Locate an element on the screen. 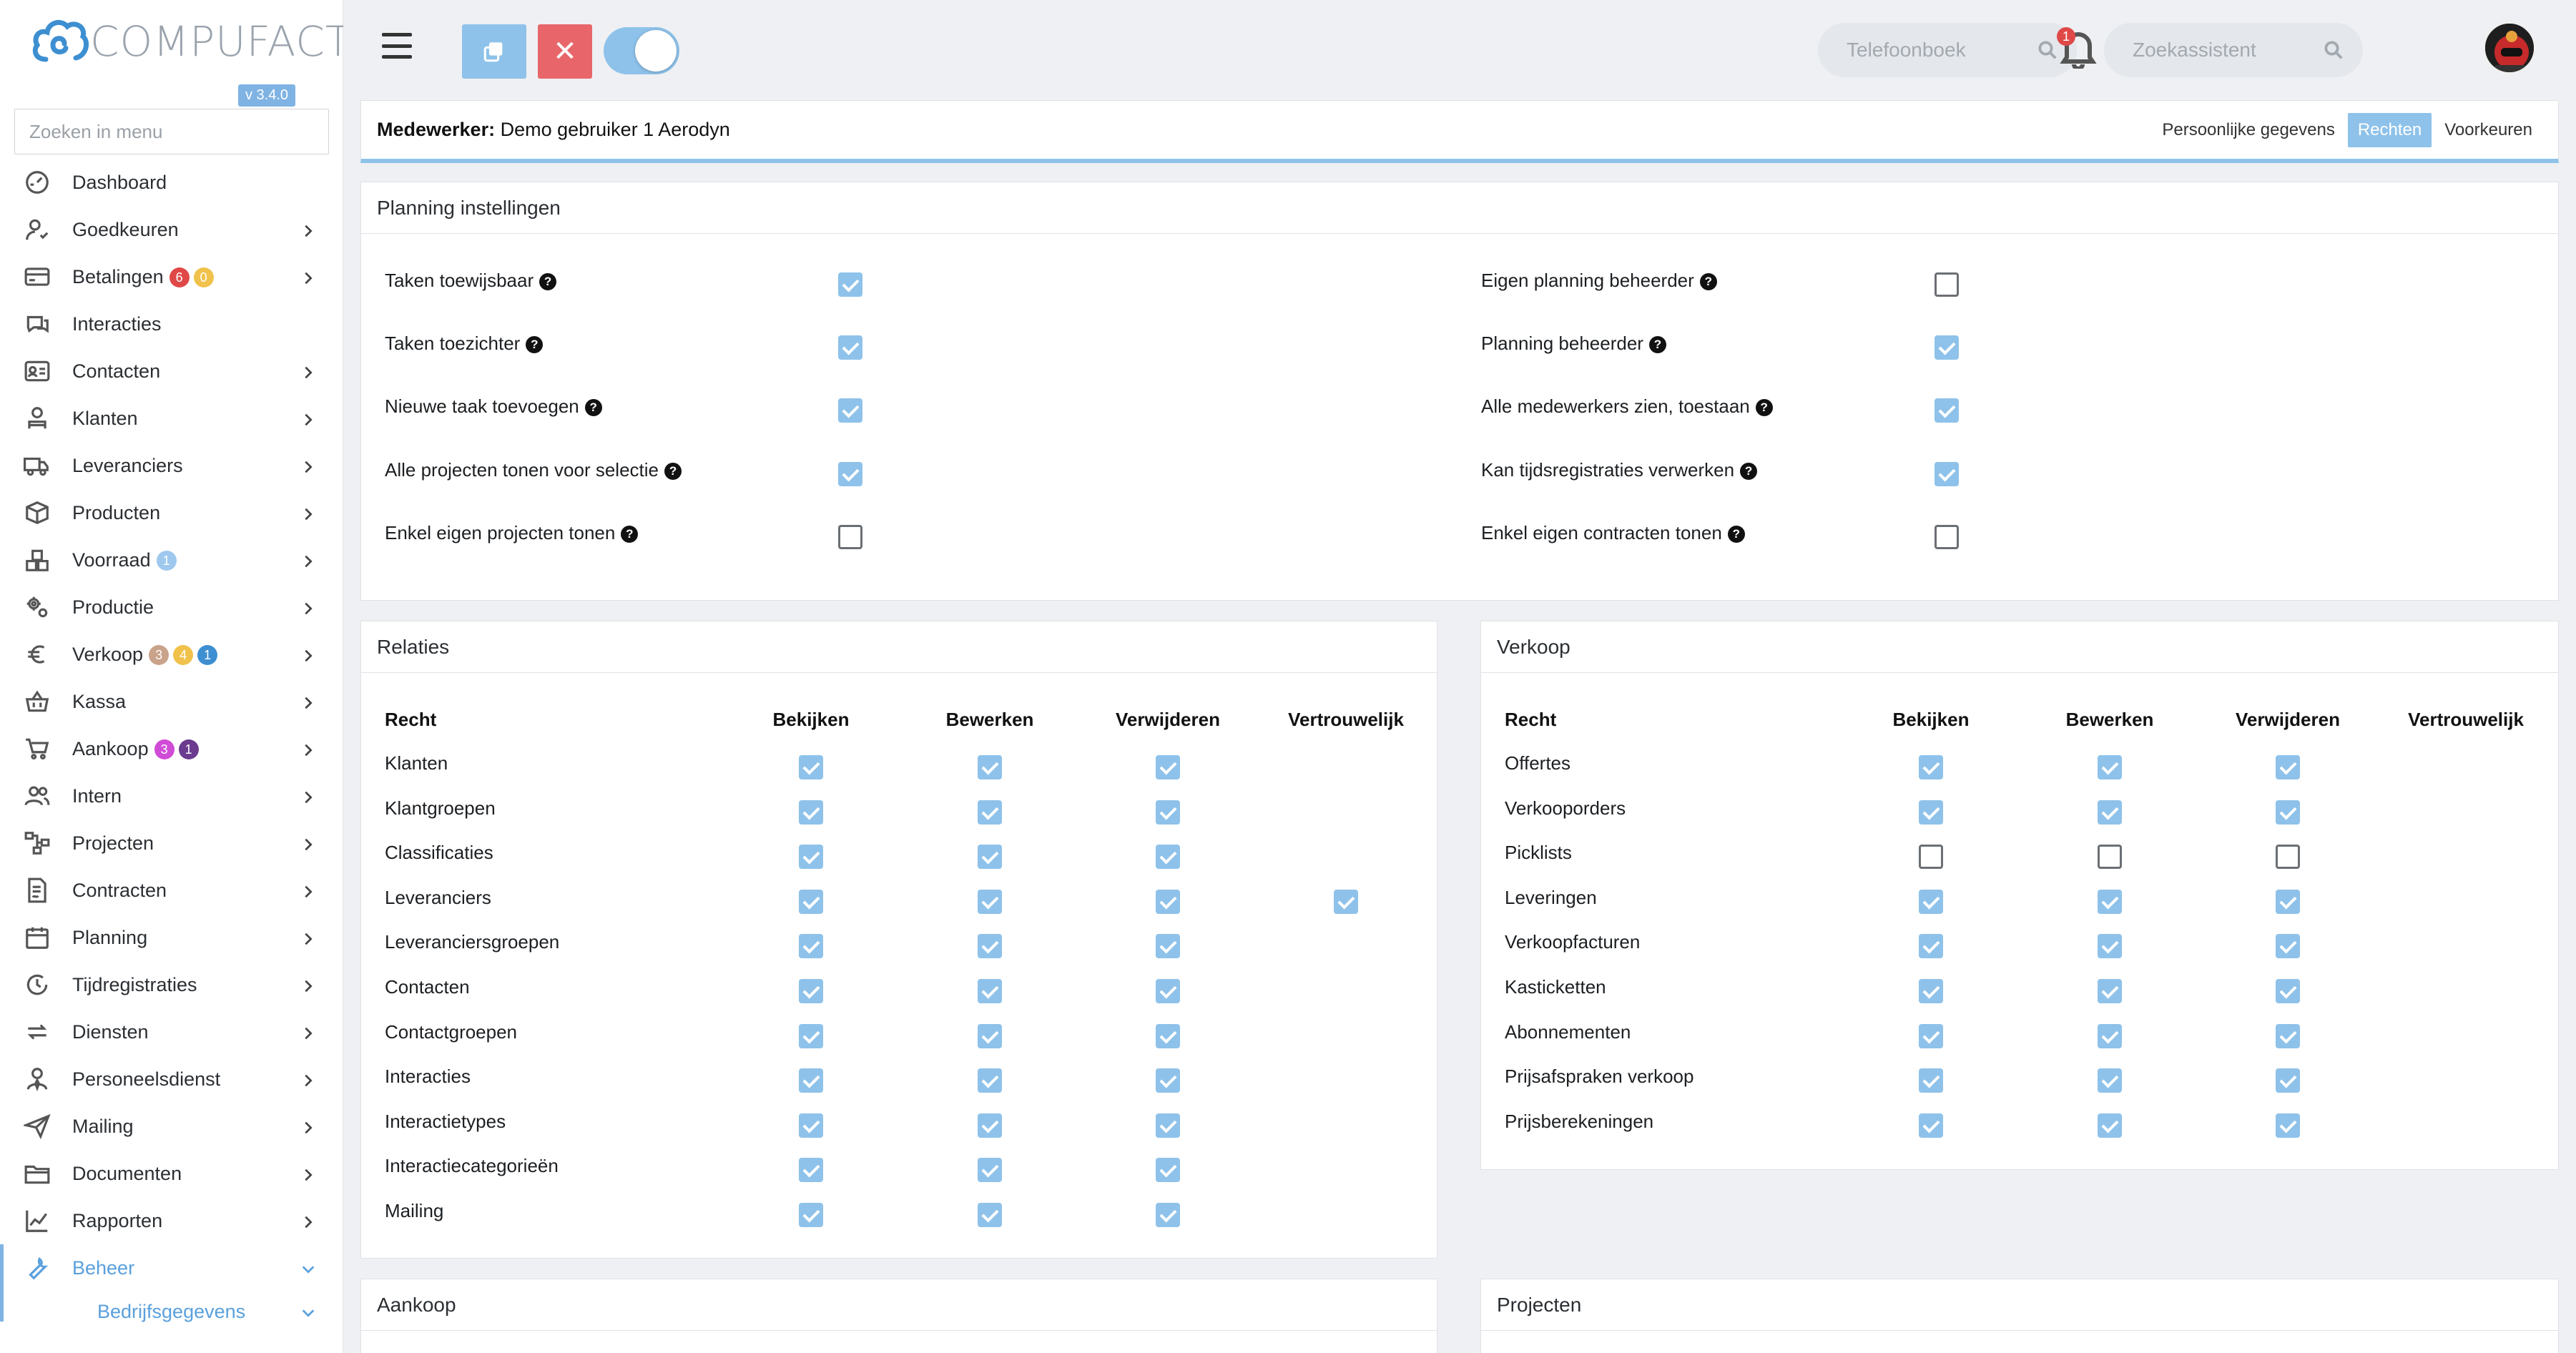 This screenshot has width=2576, height=1353. sidebar-item-contracten: Contracten is located at coordinates (171, 891).